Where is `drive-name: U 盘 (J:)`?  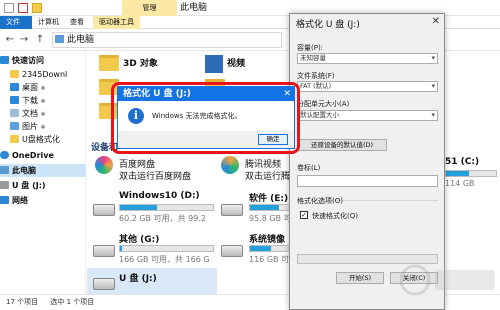
drive-name: U 盘 (J:) is located at coordinates (138, 279).